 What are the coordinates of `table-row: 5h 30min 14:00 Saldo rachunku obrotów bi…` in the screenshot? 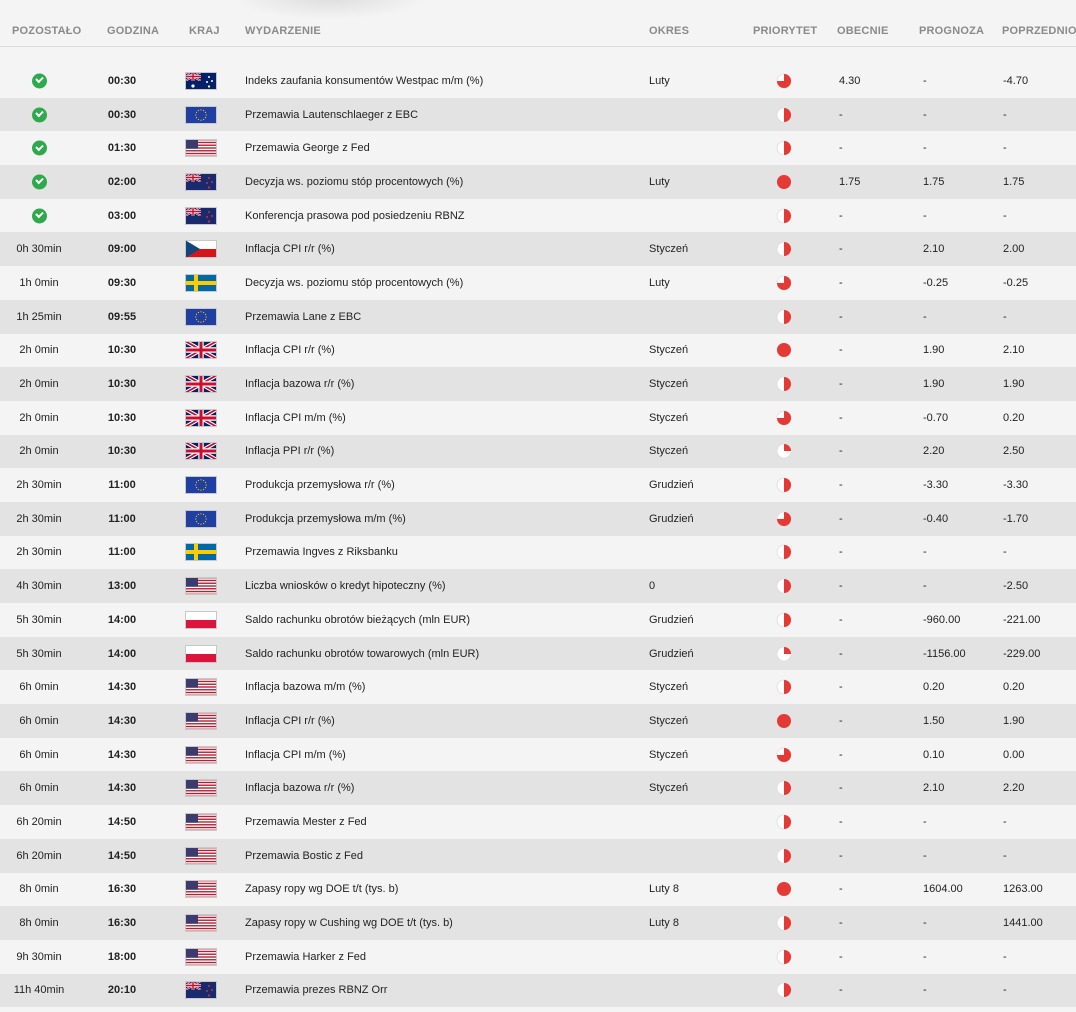 It's located at (538, 620).